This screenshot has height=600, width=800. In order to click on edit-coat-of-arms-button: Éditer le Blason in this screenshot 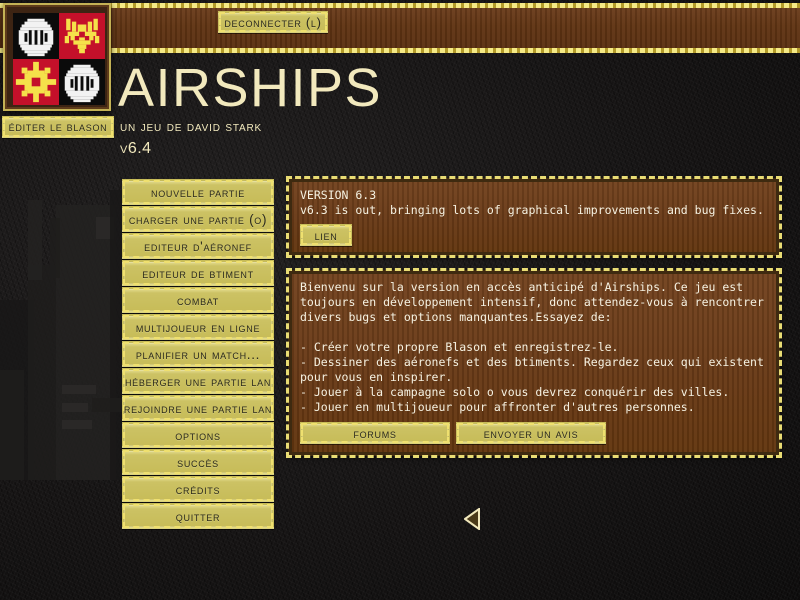, I will do `click(58, 127)`.